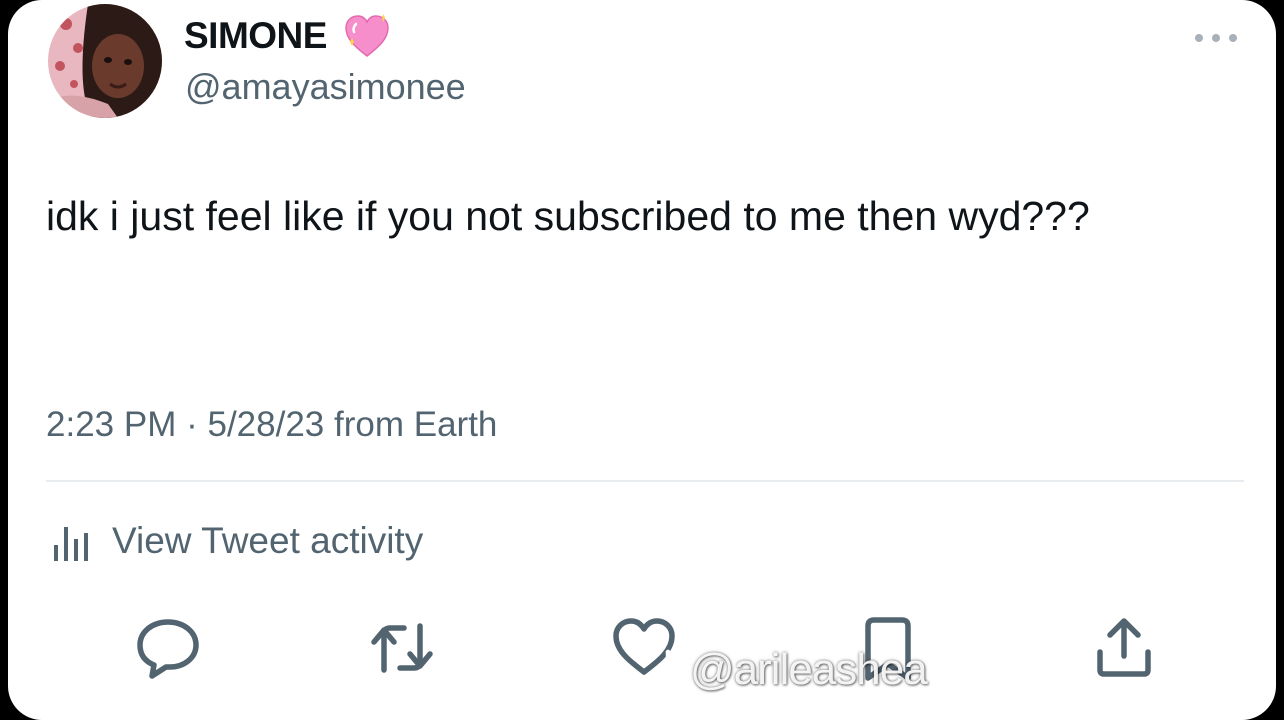 The width and height of the screenshot is (1284, 720). I want to click on view-tweet-activity-link: View Tweet activity, so click(237, 541).